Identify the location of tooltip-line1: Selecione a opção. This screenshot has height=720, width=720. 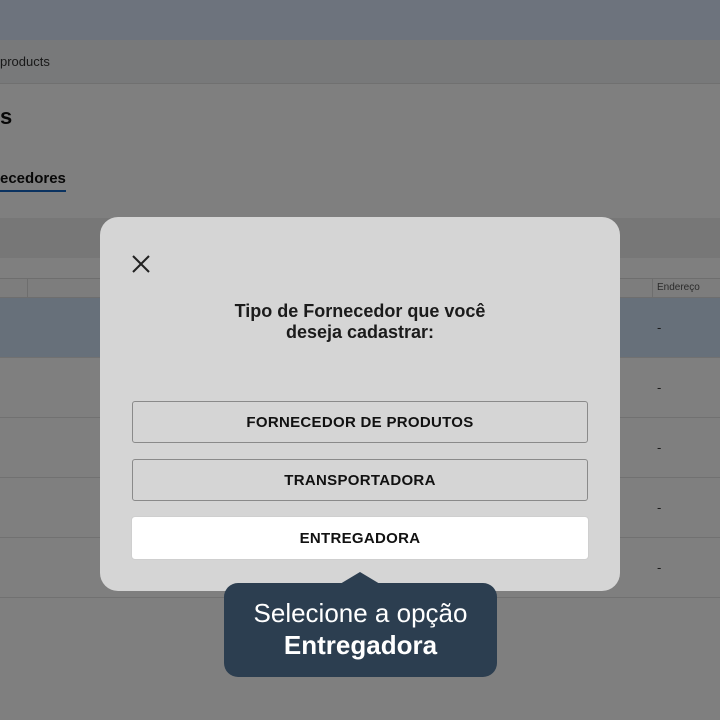
(360, 613).